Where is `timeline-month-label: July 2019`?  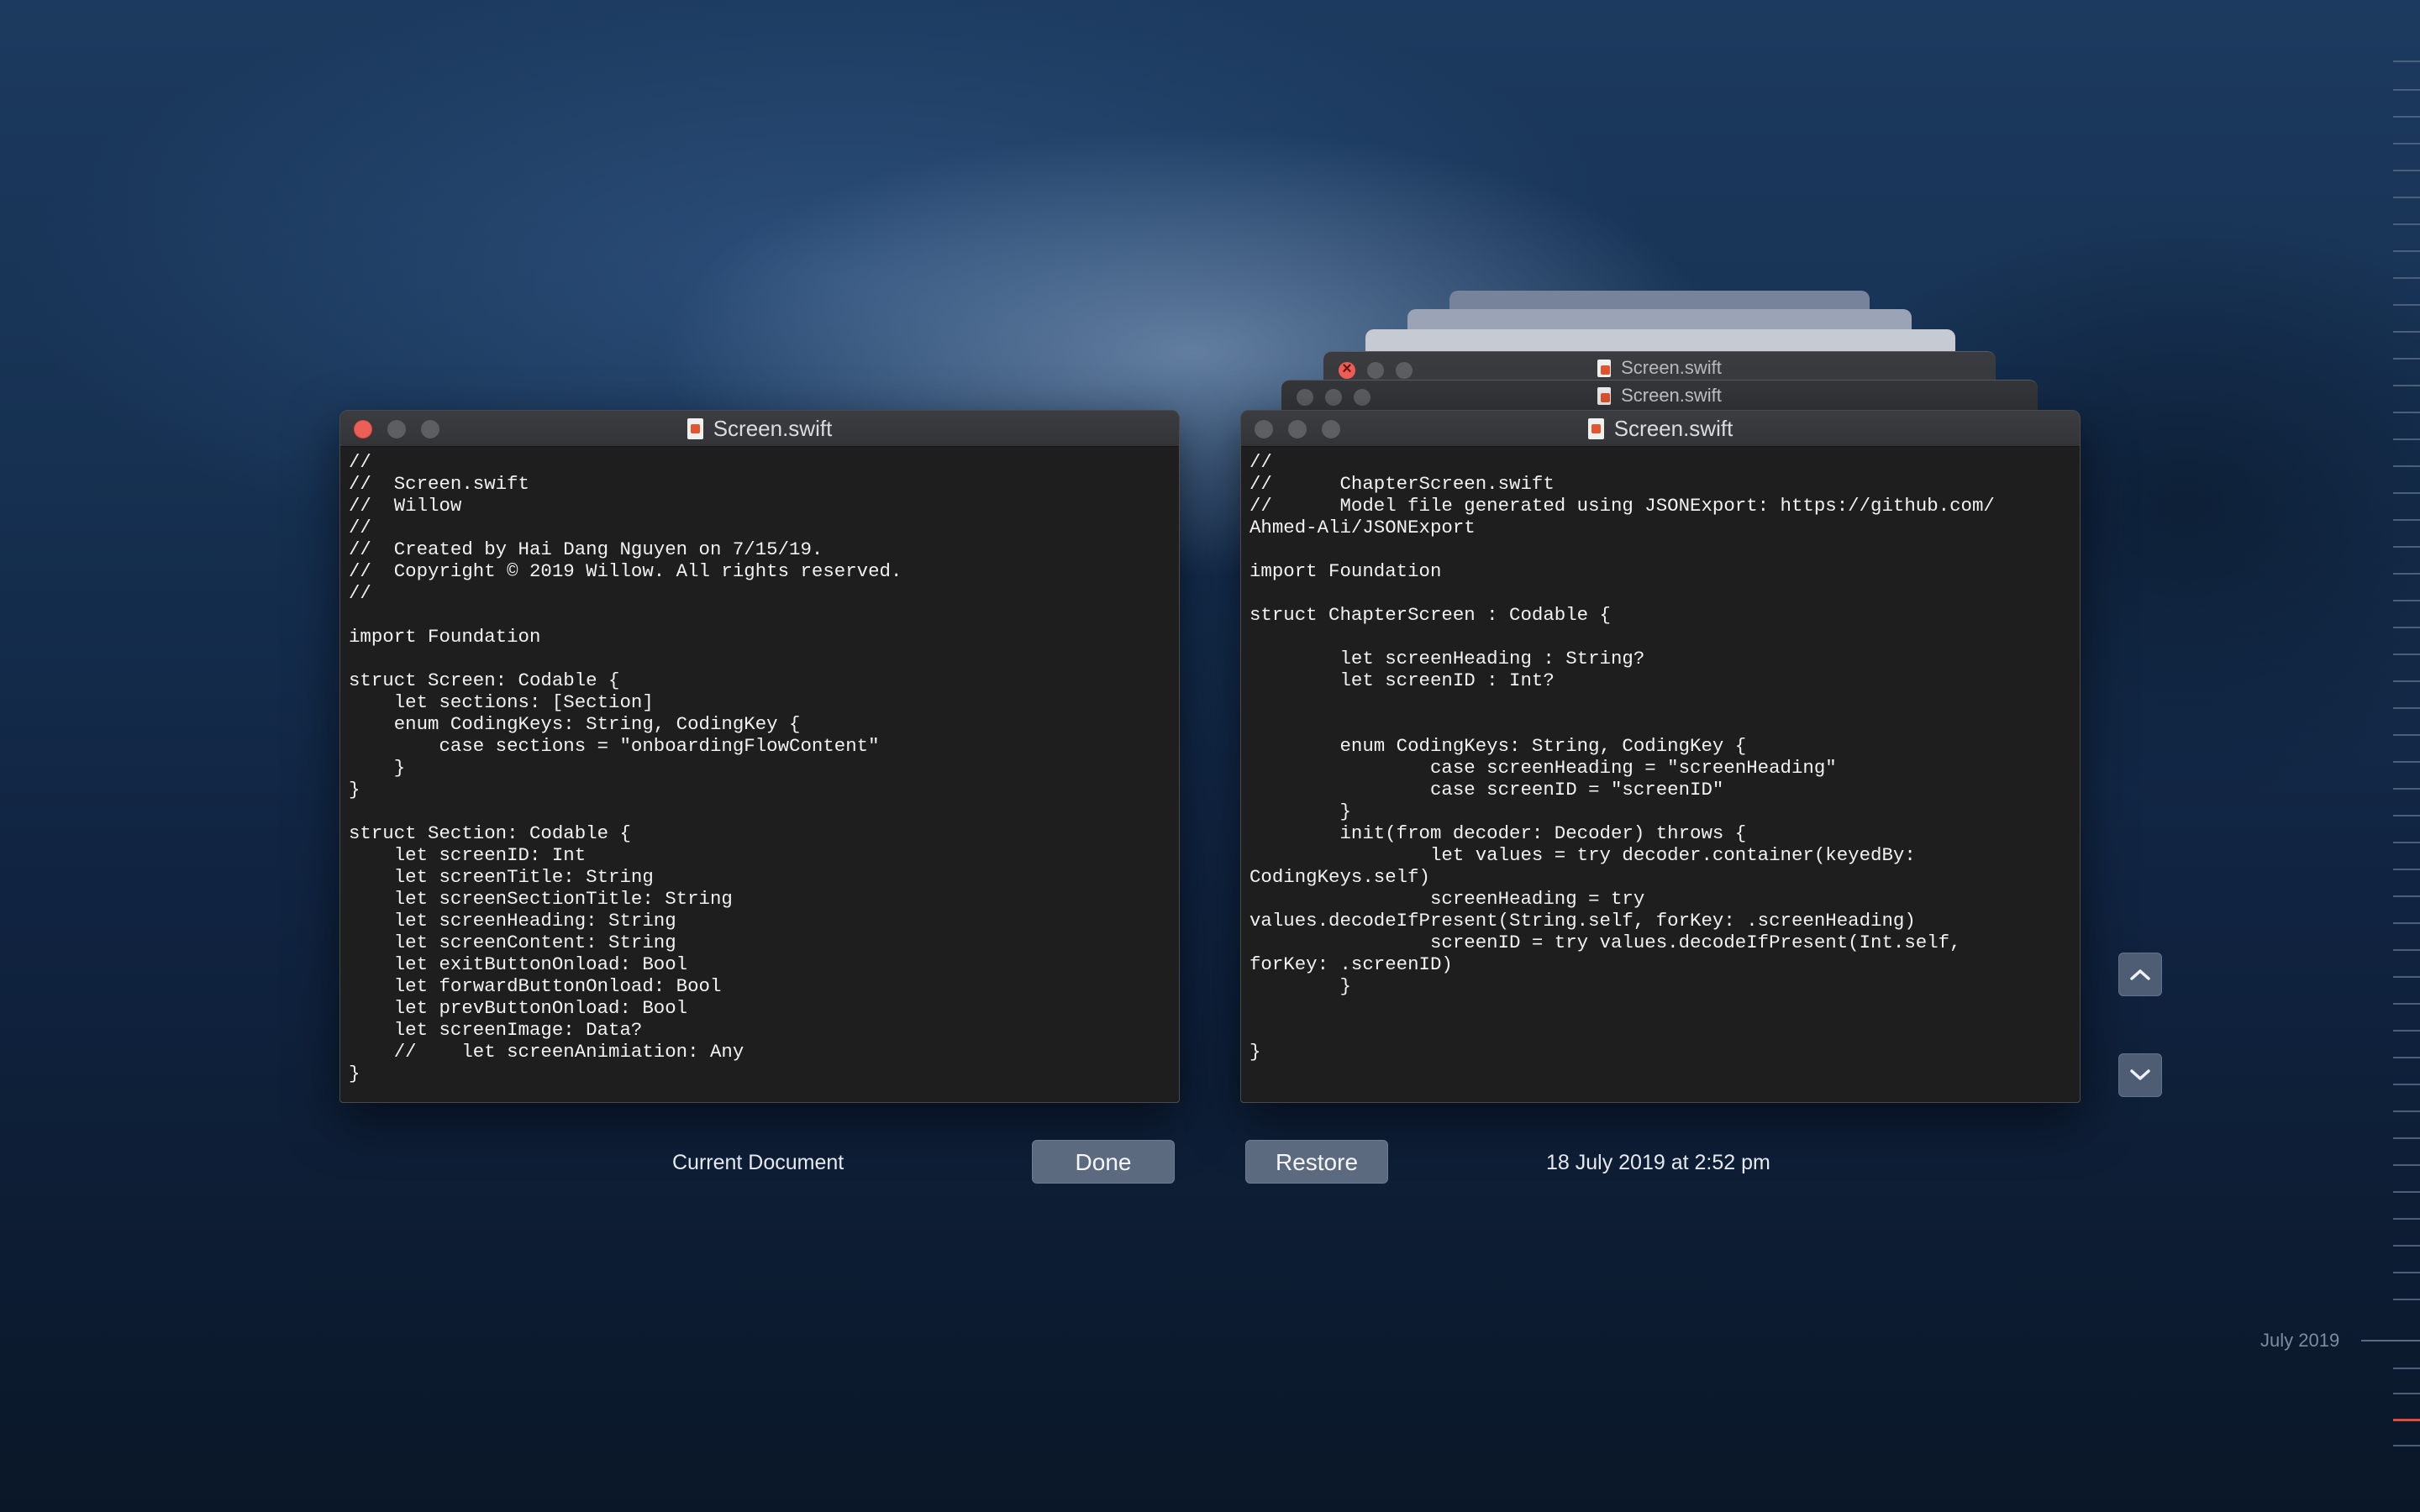 timeline-month-label: July 2019 is located at coordinates (2300, 1340).